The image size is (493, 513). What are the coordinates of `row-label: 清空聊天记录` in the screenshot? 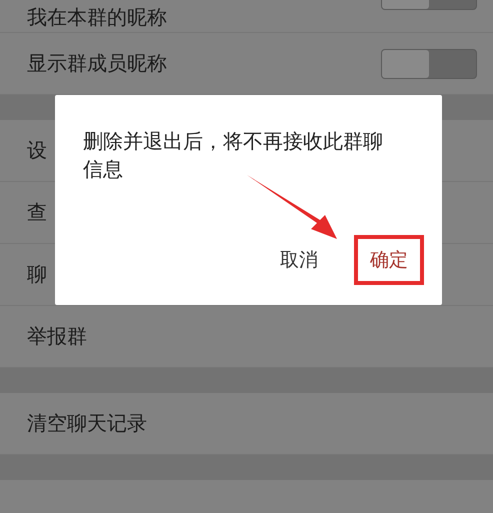 It's located at (87, 423).